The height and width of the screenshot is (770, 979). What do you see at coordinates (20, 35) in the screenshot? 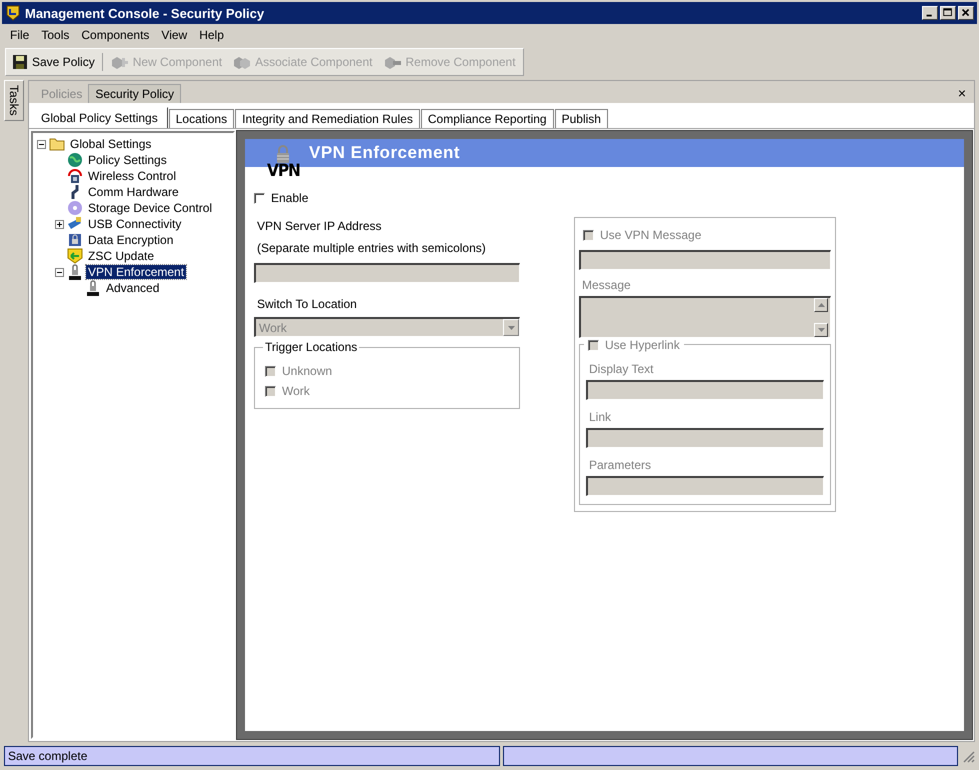
I see `menu-item: File` at bounding box center [20, 35].